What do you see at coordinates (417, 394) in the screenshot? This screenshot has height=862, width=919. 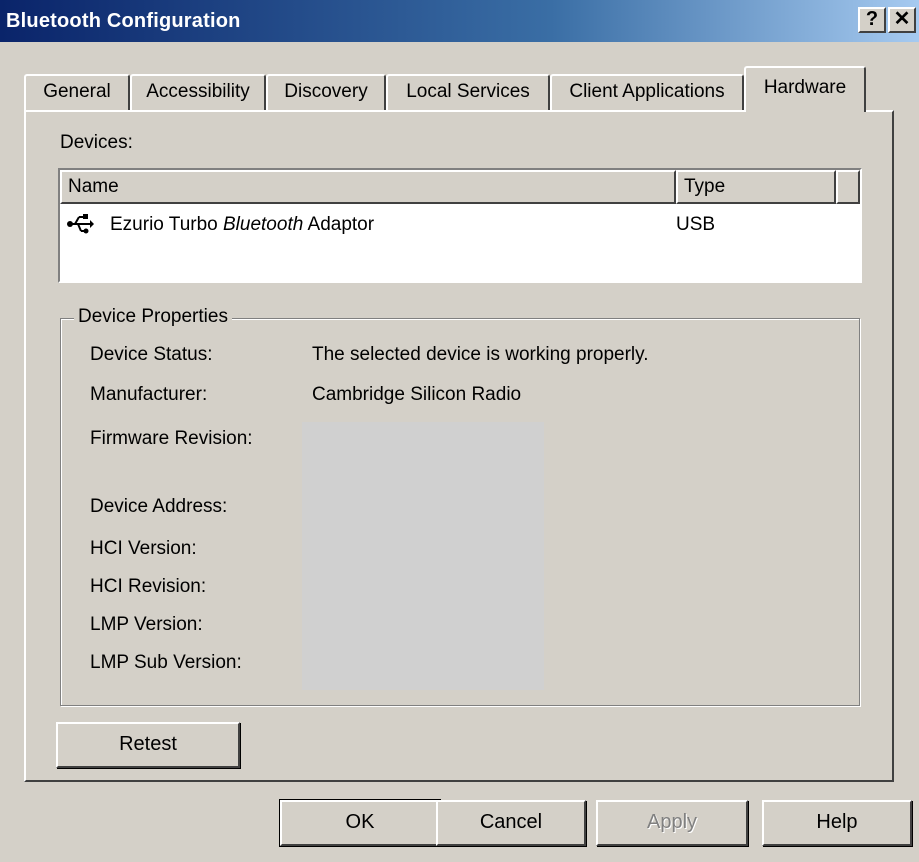 I see `manufacturer-value: Cambridge Silicon Radio` at bounding box center [417, 394].